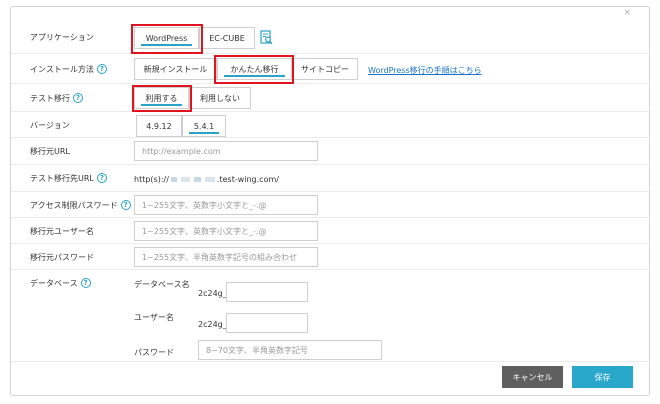  Describe the element at coordinates (68, 178) in the screenshot. I see `test-url-label: テスト移行先URL?` at that location.